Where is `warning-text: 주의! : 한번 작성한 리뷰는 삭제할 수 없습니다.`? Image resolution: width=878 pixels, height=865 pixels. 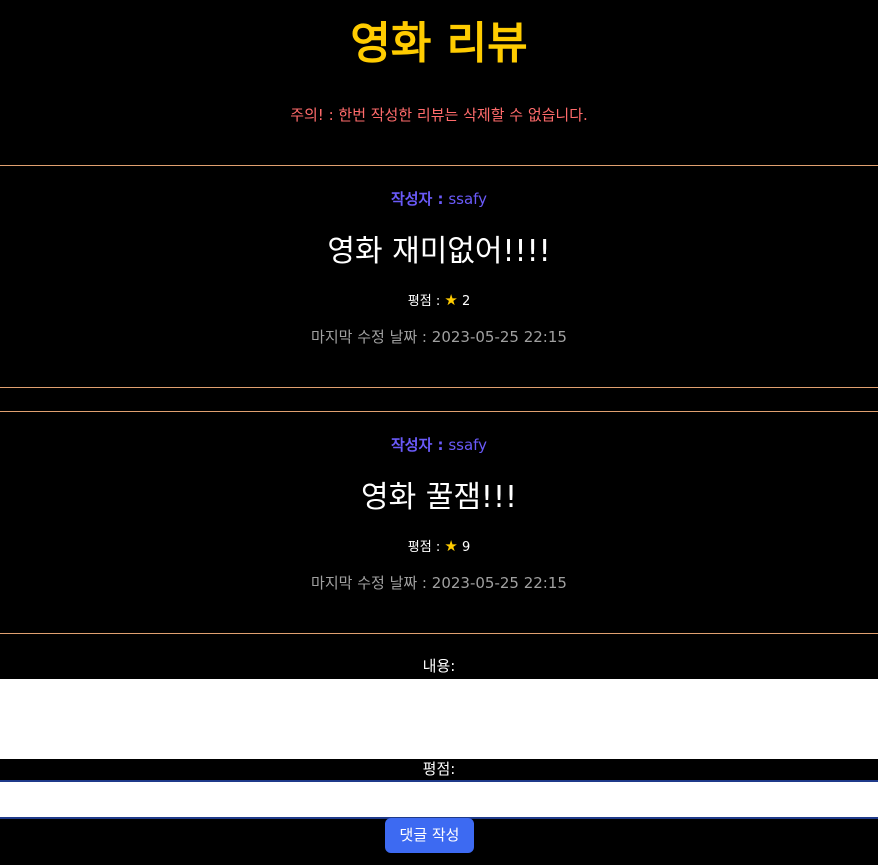 warning-text: 주의! : 한번 작성한 리뷰는 삭제할 수 없습니다. is located at coordinates (439, 115).